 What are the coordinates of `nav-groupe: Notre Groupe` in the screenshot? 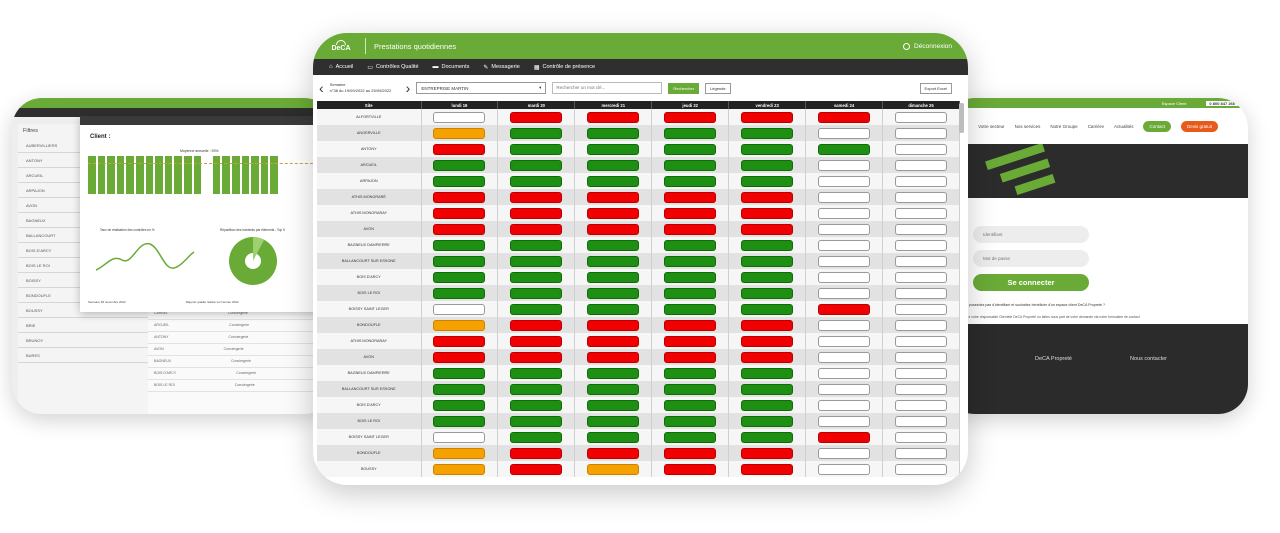 It's located at (1063, 126).